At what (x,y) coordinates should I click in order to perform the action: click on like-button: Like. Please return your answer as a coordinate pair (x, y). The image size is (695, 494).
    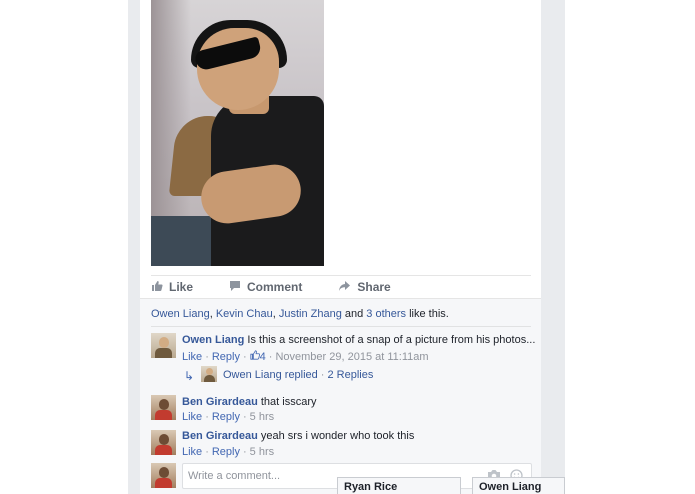
    Looking at the image, I should click on (172, 287).